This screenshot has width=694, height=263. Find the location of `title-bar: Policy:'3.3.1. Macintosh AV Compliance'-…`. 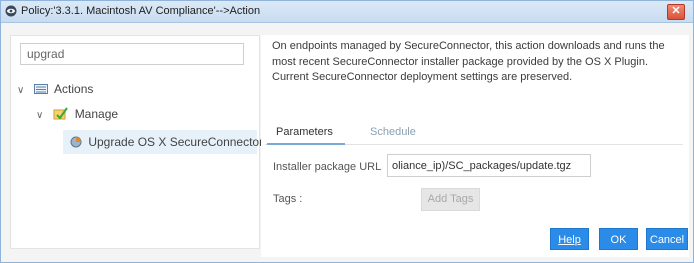

title-bar: Policy:'3.3.1. Macintosh AV Compliance'-… is located at coordinates (347, 12).